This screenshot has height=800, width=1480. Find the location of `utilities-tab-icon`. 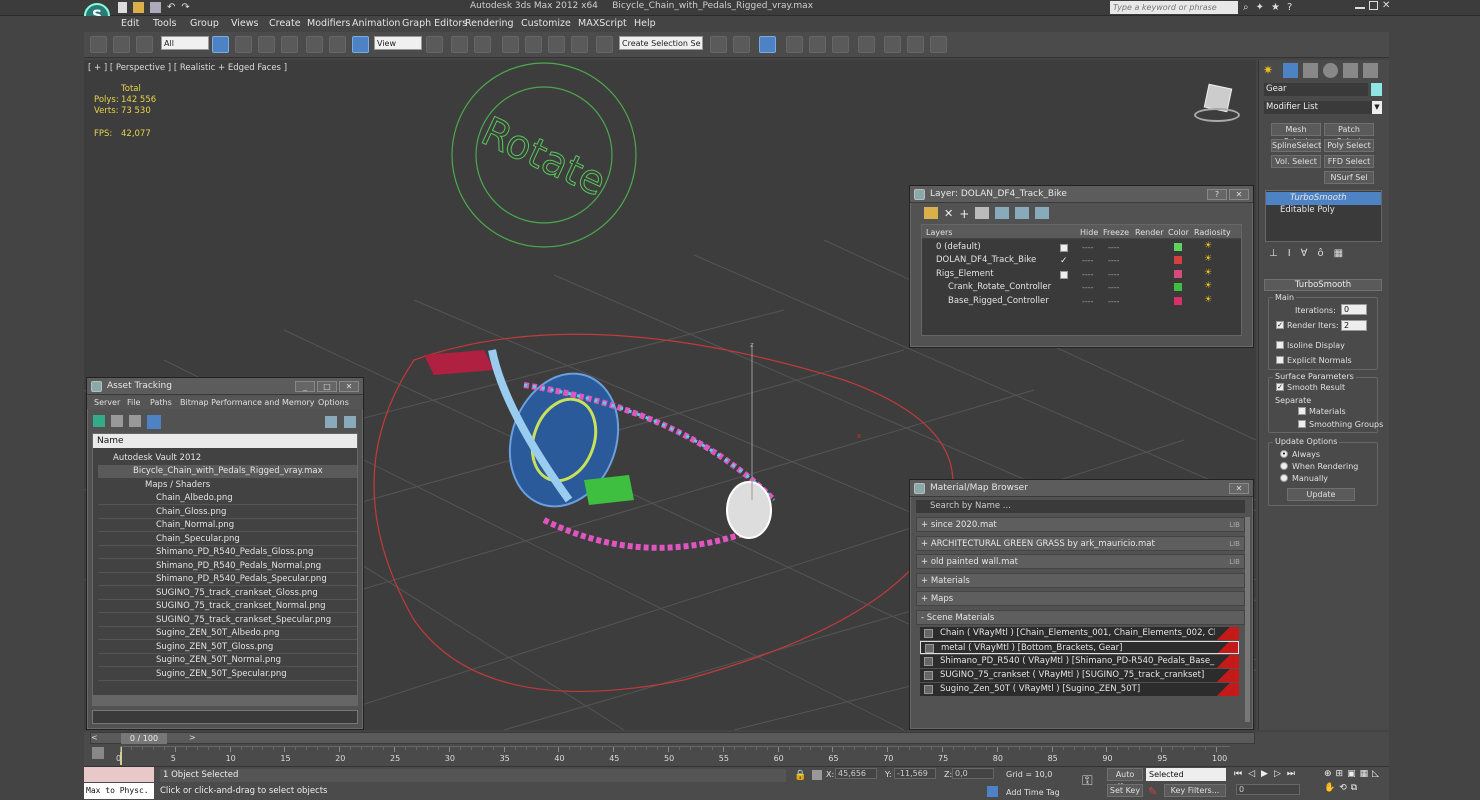

utilities-tab-icon is located at coordinates (1370, 70).